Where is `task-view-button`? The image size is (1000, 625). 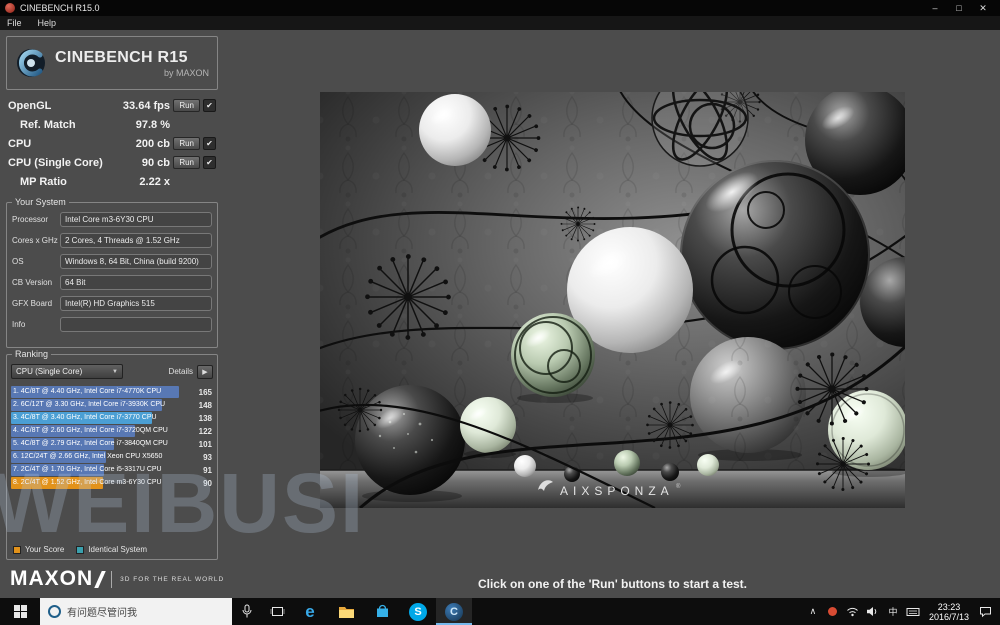 task-view-button is located at coordinates (277, 611).